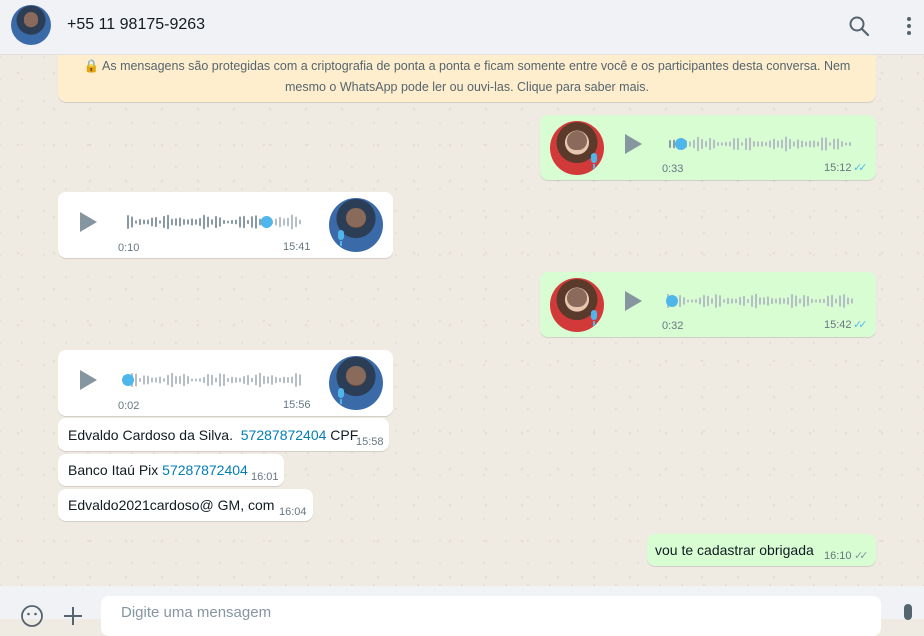  Describe the element at coordinates (154, 435) in the screenshot. I see `message-text-part: Edvaldo Cardoso da Silva.` at that location.